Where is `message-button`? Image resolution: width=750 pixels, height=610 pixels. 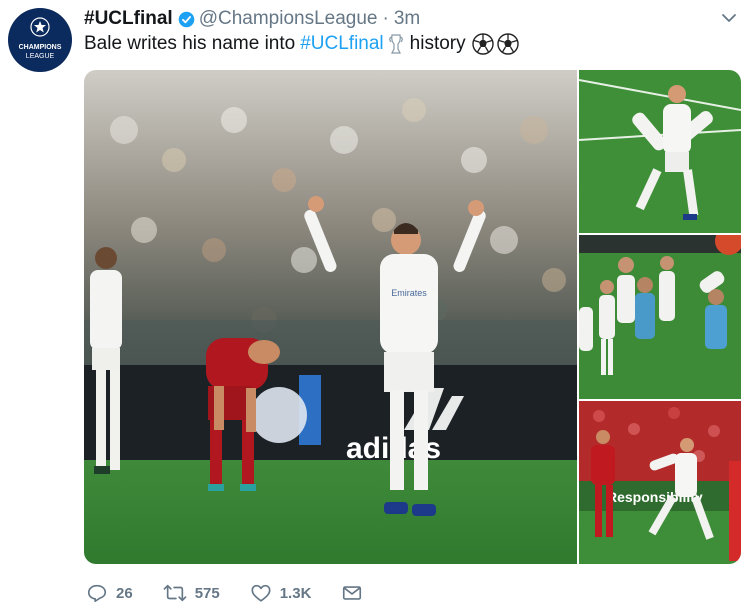 message-button is located at coordinates (352, 593).